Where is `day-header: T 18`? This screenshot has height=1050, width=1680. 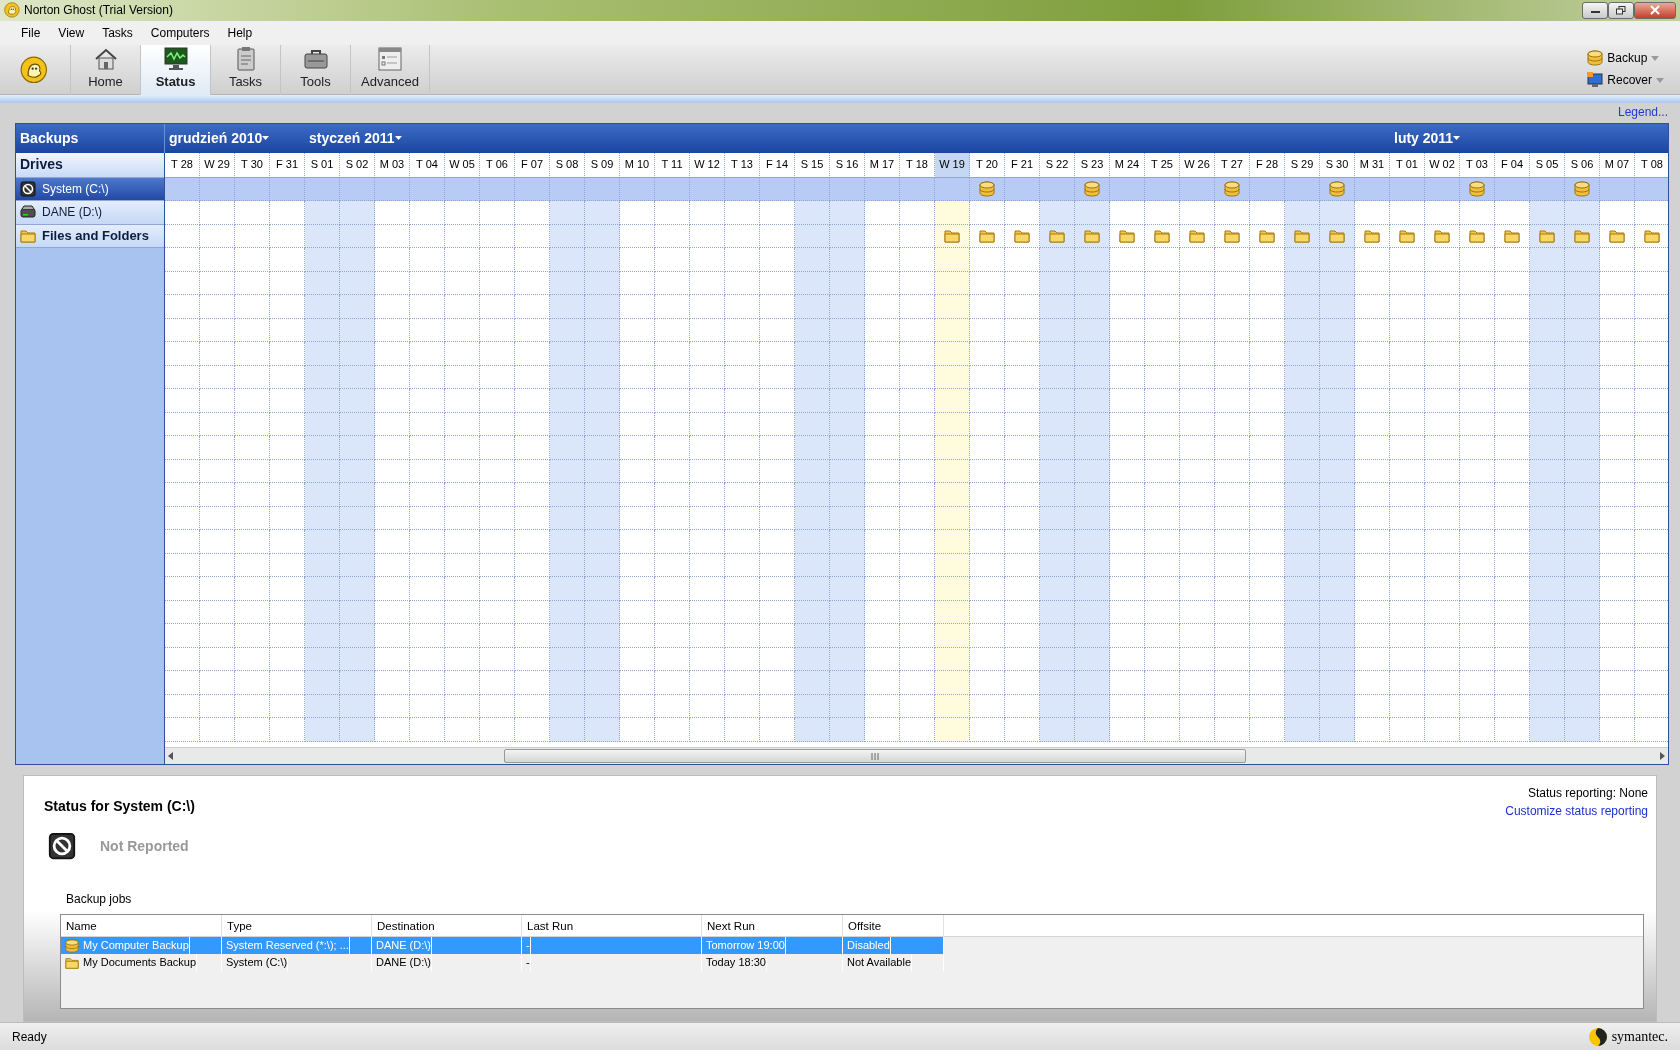
day-header: T 18 is located at coordinates (917, 165).